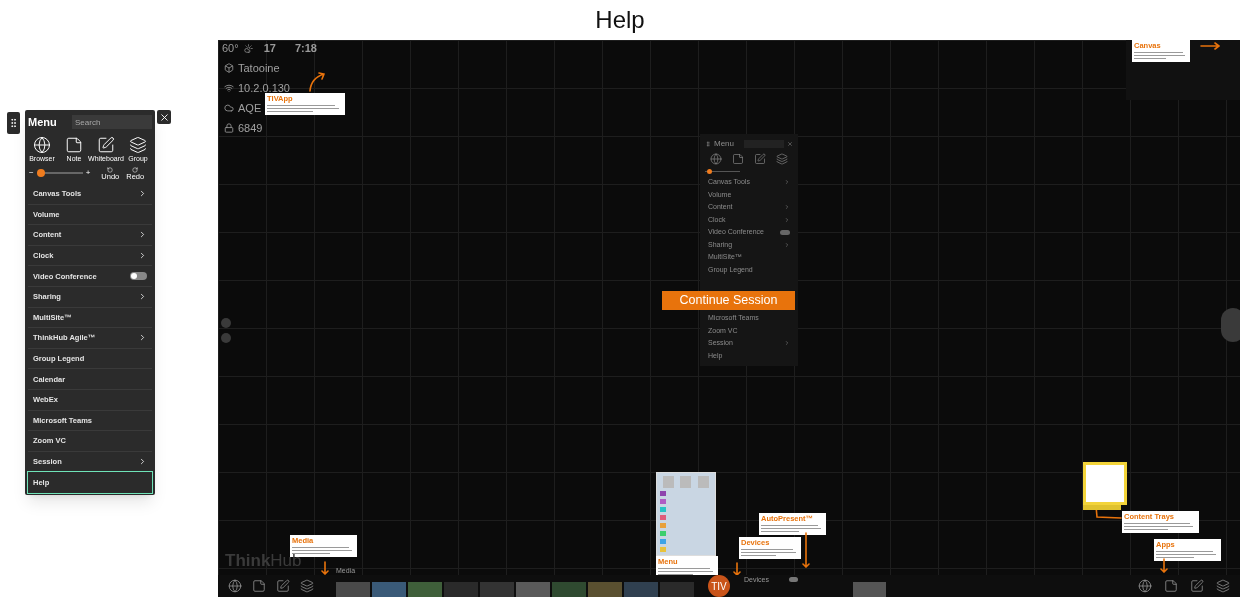 The height and width of the screenshot is (597, 1240). What do you see at coordinates (110, 169) in the screenshot?
I see `undo-icon` at bounding box center [110, 169].